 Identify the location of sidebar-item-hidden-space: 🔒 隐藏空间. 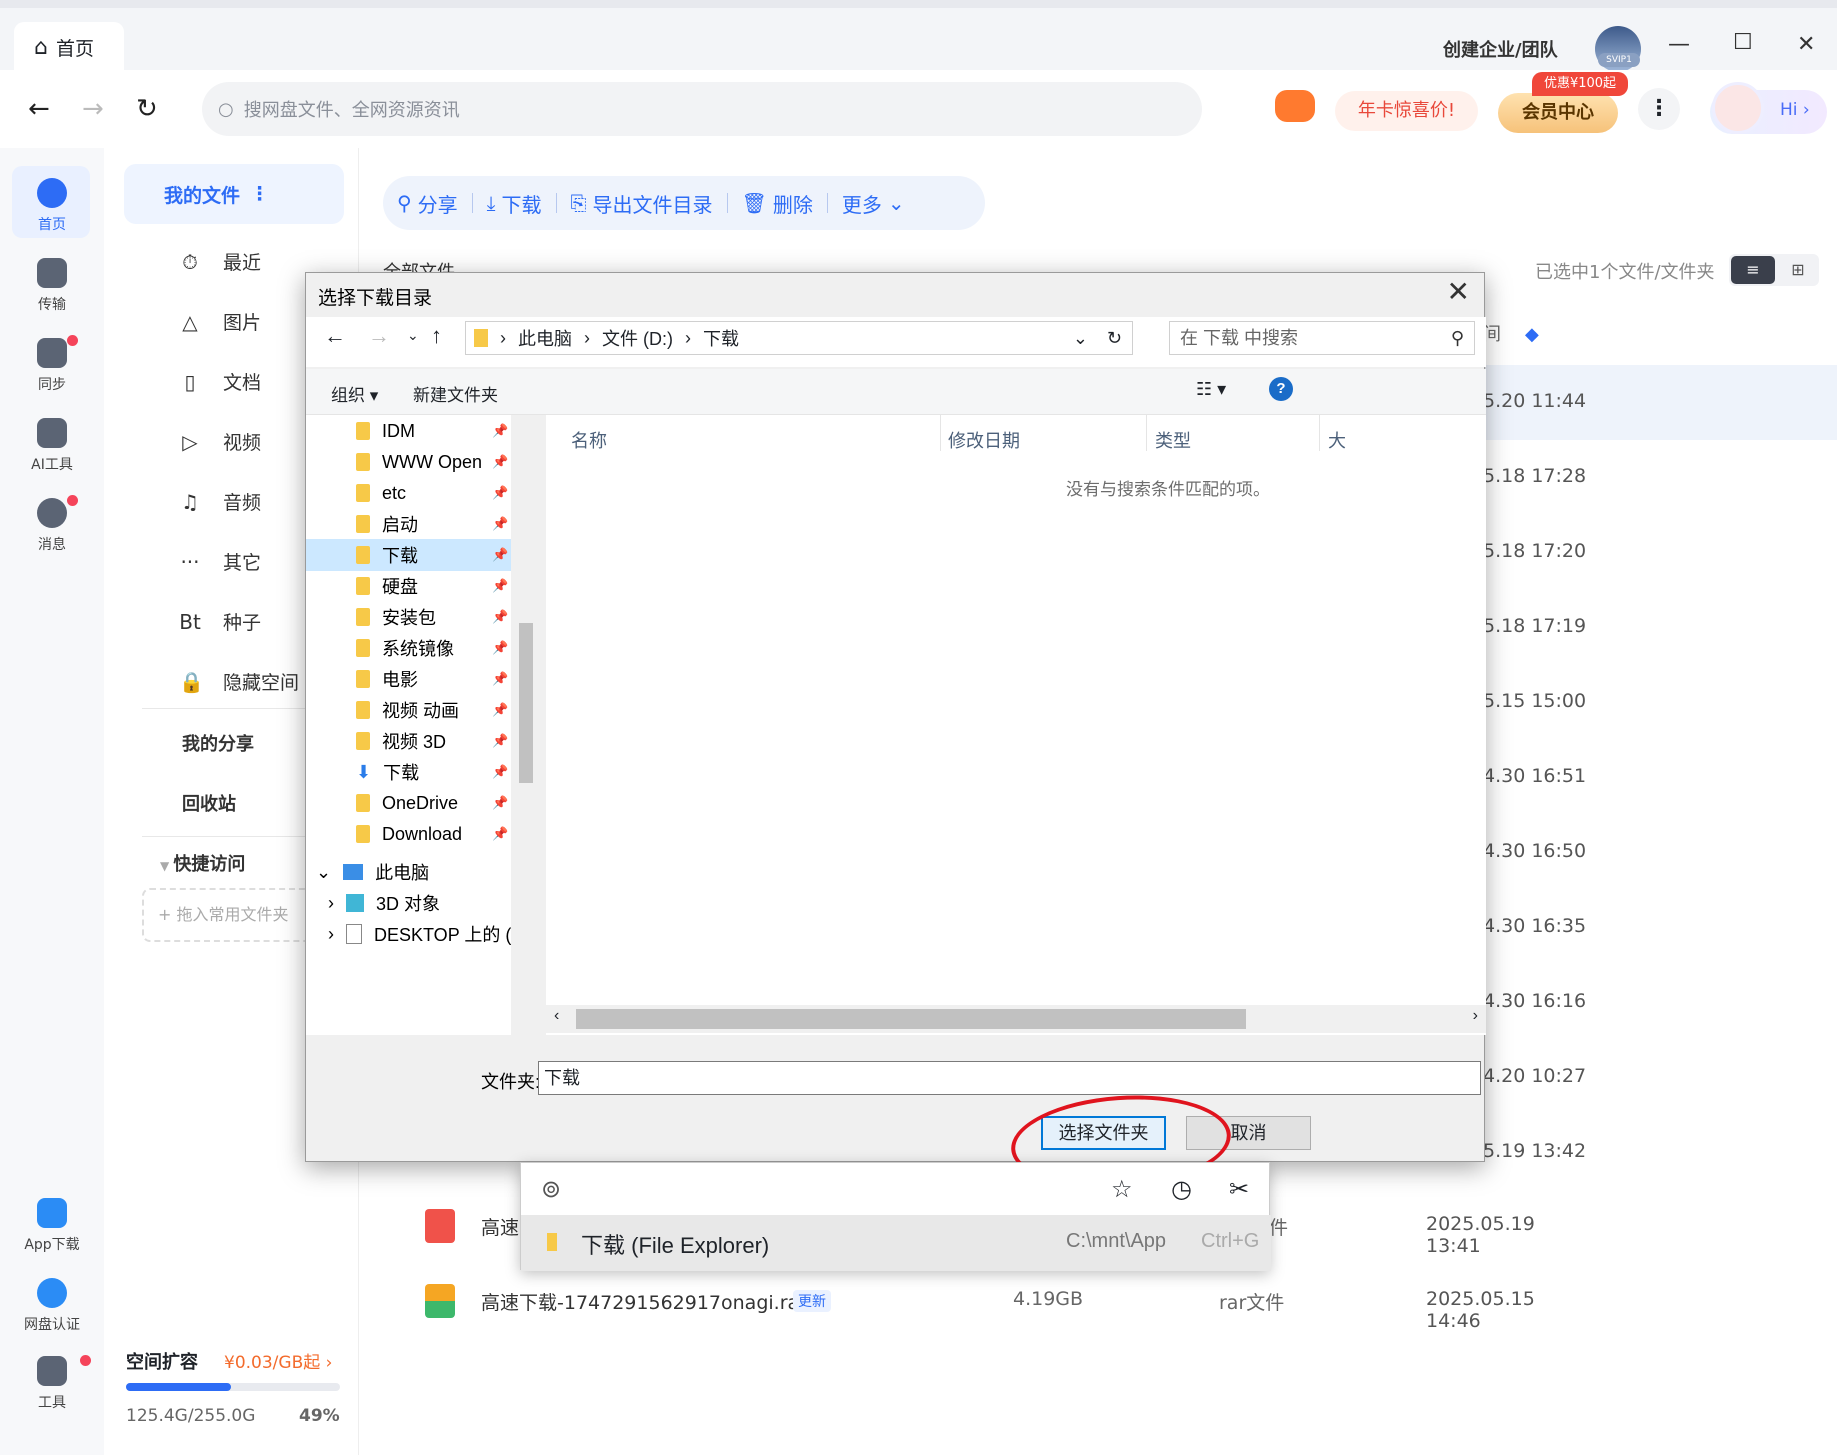
(239, 681).